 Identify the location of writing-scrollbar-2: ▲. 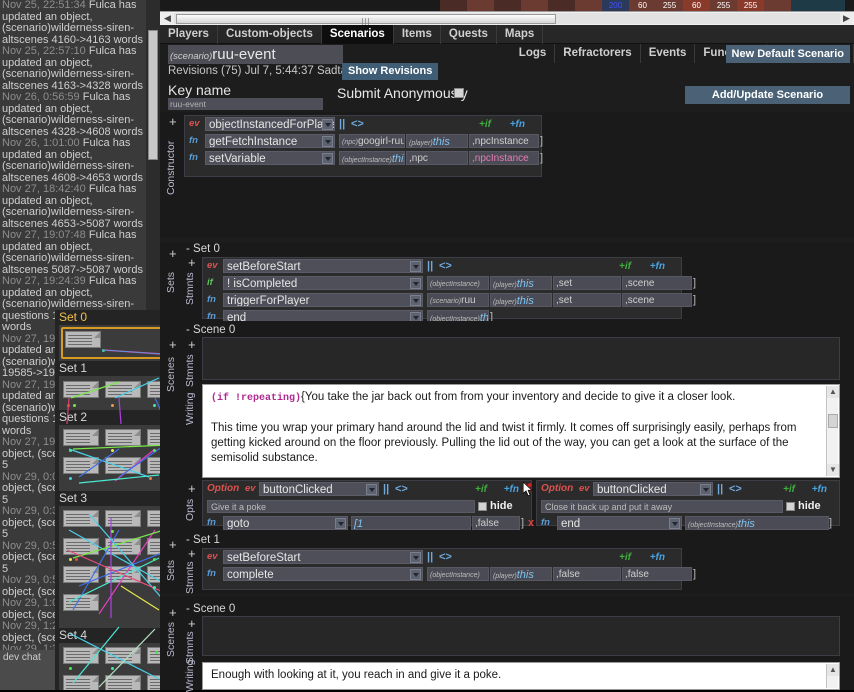
(832, 676).